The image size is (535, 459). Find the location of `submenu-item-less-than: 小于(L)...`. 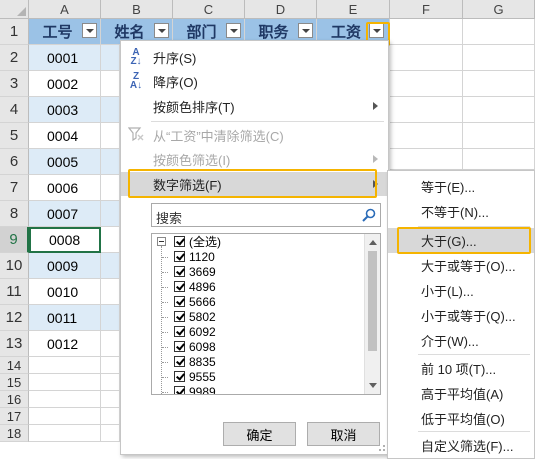

submenu-item-less-than: 小于(L)... is located at coordinates (461, 290).